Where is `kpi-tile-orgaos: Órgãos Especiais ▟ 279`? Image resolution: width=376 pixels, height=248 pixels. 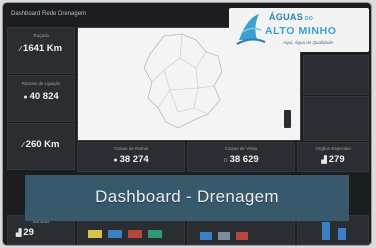
kpi-tile-orgaos: Órgãos Especiais ▟ 279 is located at coordinates (333, 157).